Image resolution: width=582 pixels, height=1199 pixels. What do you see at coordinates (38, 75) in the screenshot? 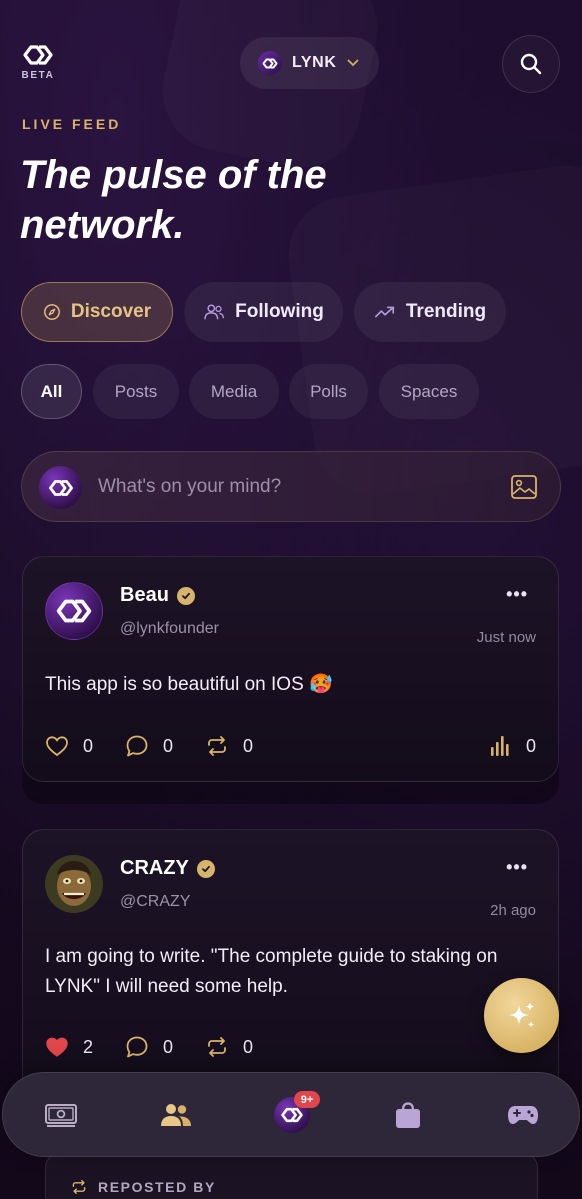
I see `beta-label: BETA` at bounding box center [38, 75].